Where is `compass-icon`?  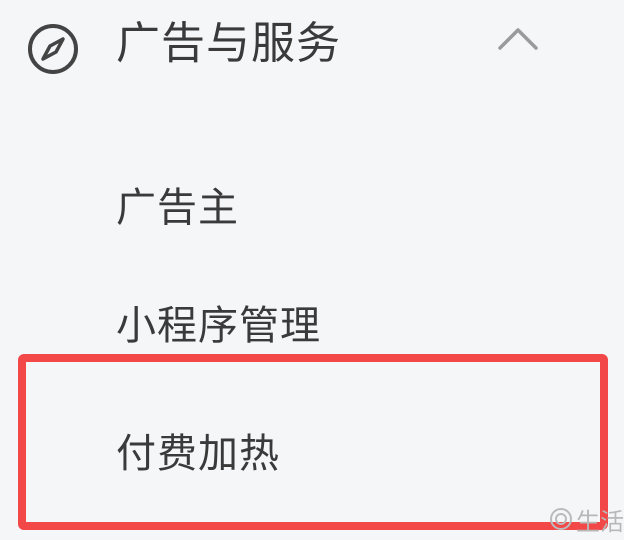 compass-icon is located at coordinates (53, 49).